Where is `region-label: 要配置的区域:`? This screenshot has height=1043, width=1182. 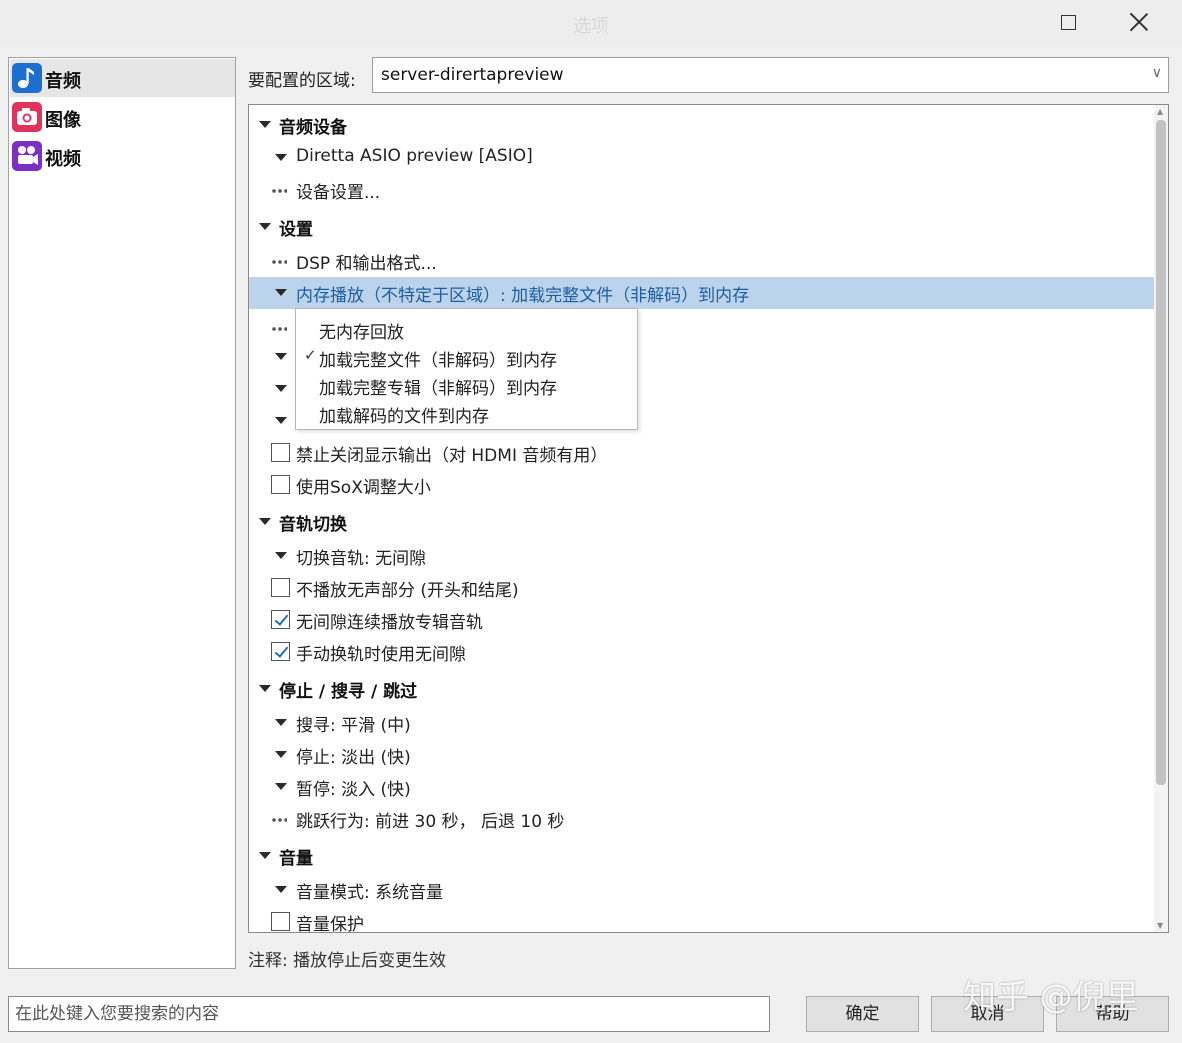 region-label: 要配置的区域: is located at coordinates (302, 81).